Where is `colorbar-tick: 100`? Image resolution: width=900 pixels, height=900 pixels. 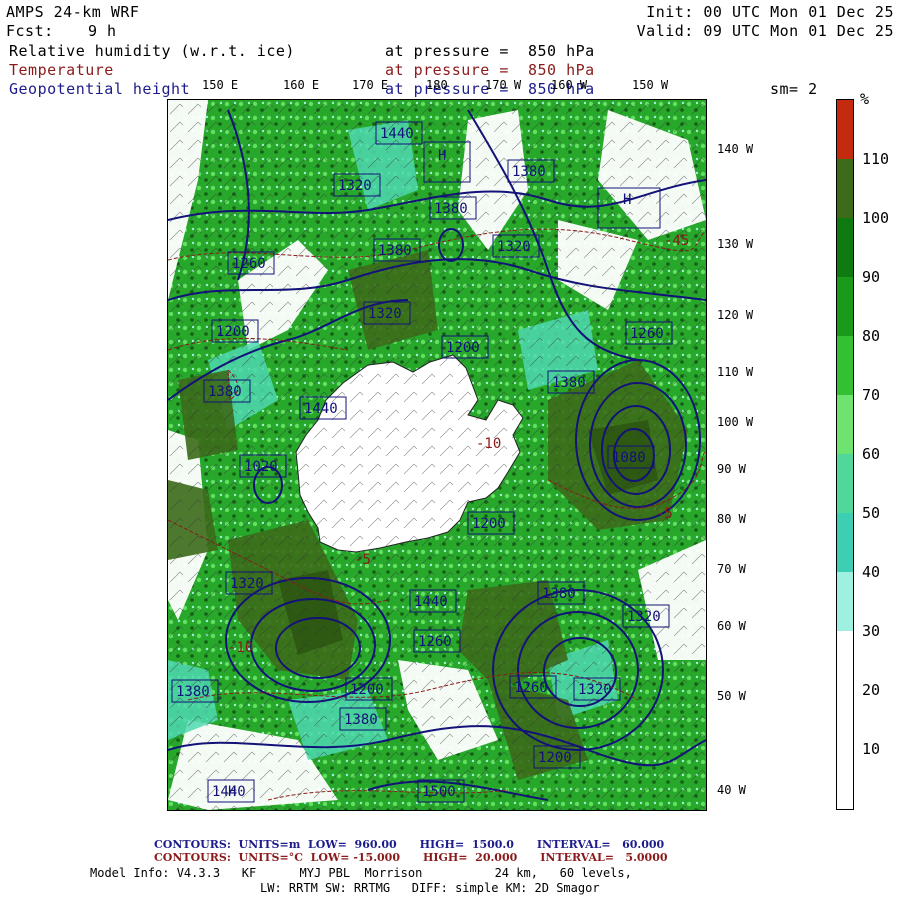
colorbar-tick: 100 is located at coordinates (876, 218).